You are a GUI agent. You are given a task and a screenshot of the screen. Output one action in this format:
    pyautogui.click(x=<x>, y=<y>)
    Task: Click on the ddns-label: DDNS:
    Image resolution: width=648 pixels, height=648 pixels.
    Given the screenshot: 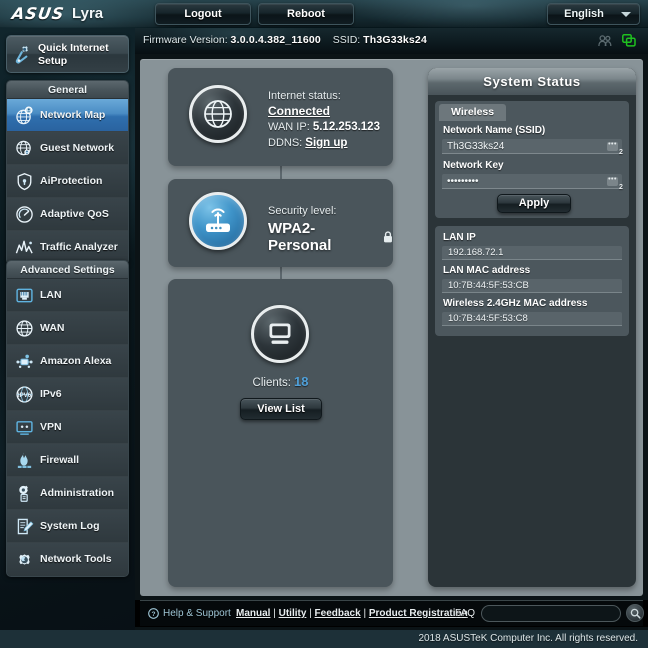 What is the action you would take?
    pyautogui.click(x=285, y=143)
    